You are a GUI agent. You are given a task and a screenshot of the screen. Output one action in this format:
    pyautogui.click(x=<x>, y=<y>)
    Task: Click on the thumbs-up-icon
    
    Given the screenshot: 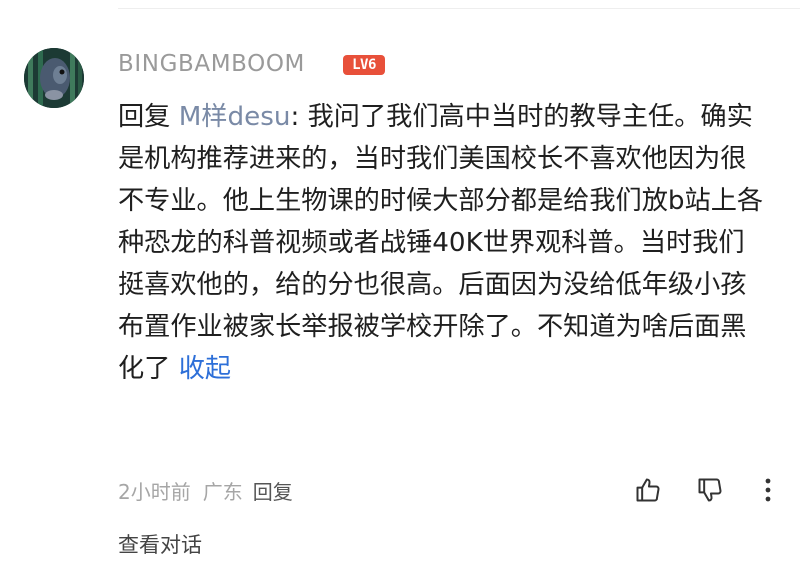 What is the action you would take?
    pyautogui.click(x=648, y=490)
    